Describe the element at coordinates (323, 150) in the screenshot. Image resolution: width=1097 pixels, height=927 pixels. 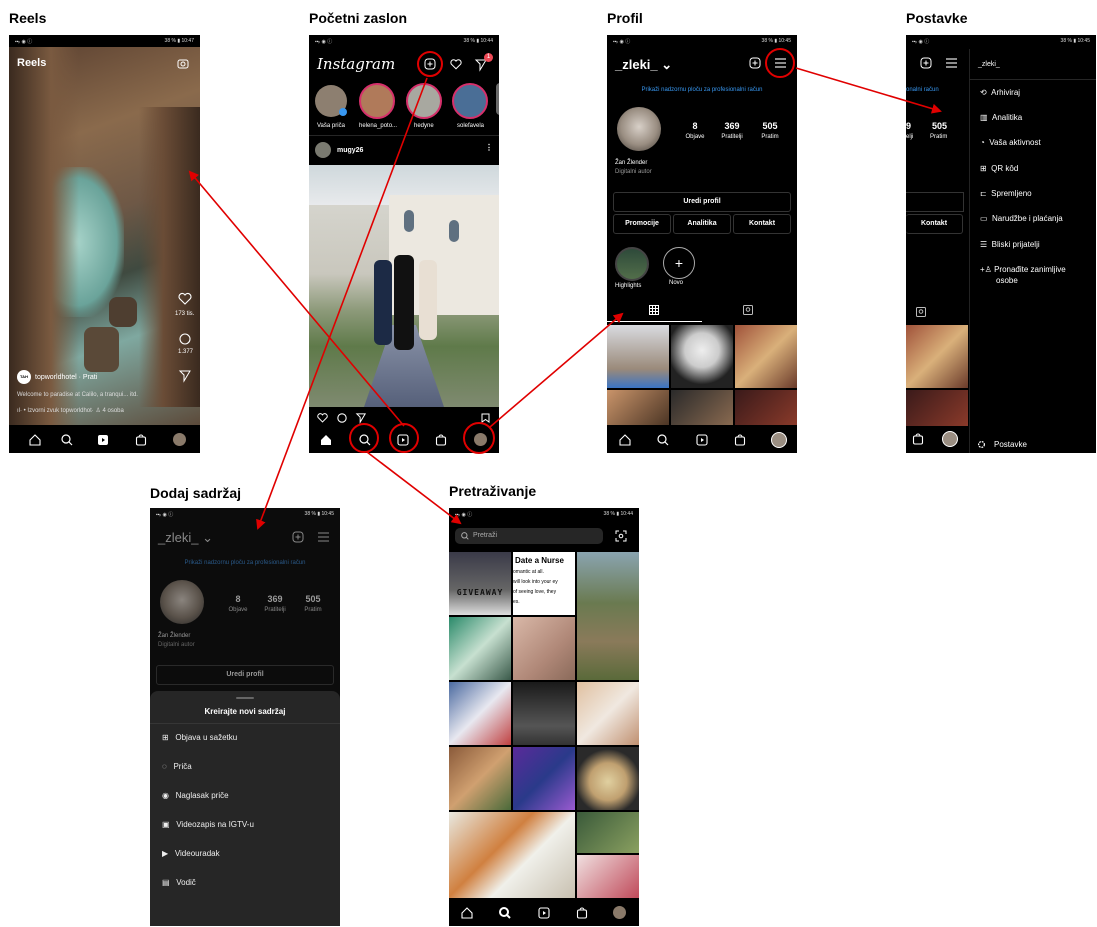
I see `avatar` at that location.